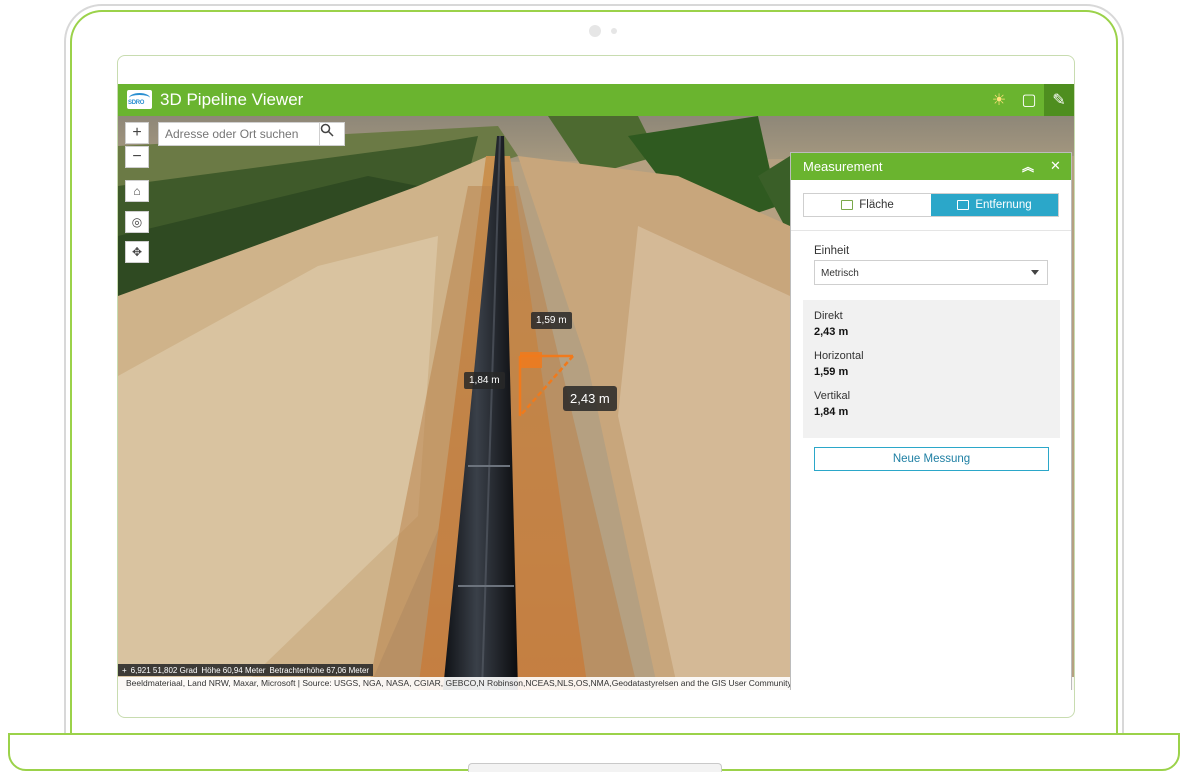  I want to click on sun-icon: ☀, so click(999, 100).